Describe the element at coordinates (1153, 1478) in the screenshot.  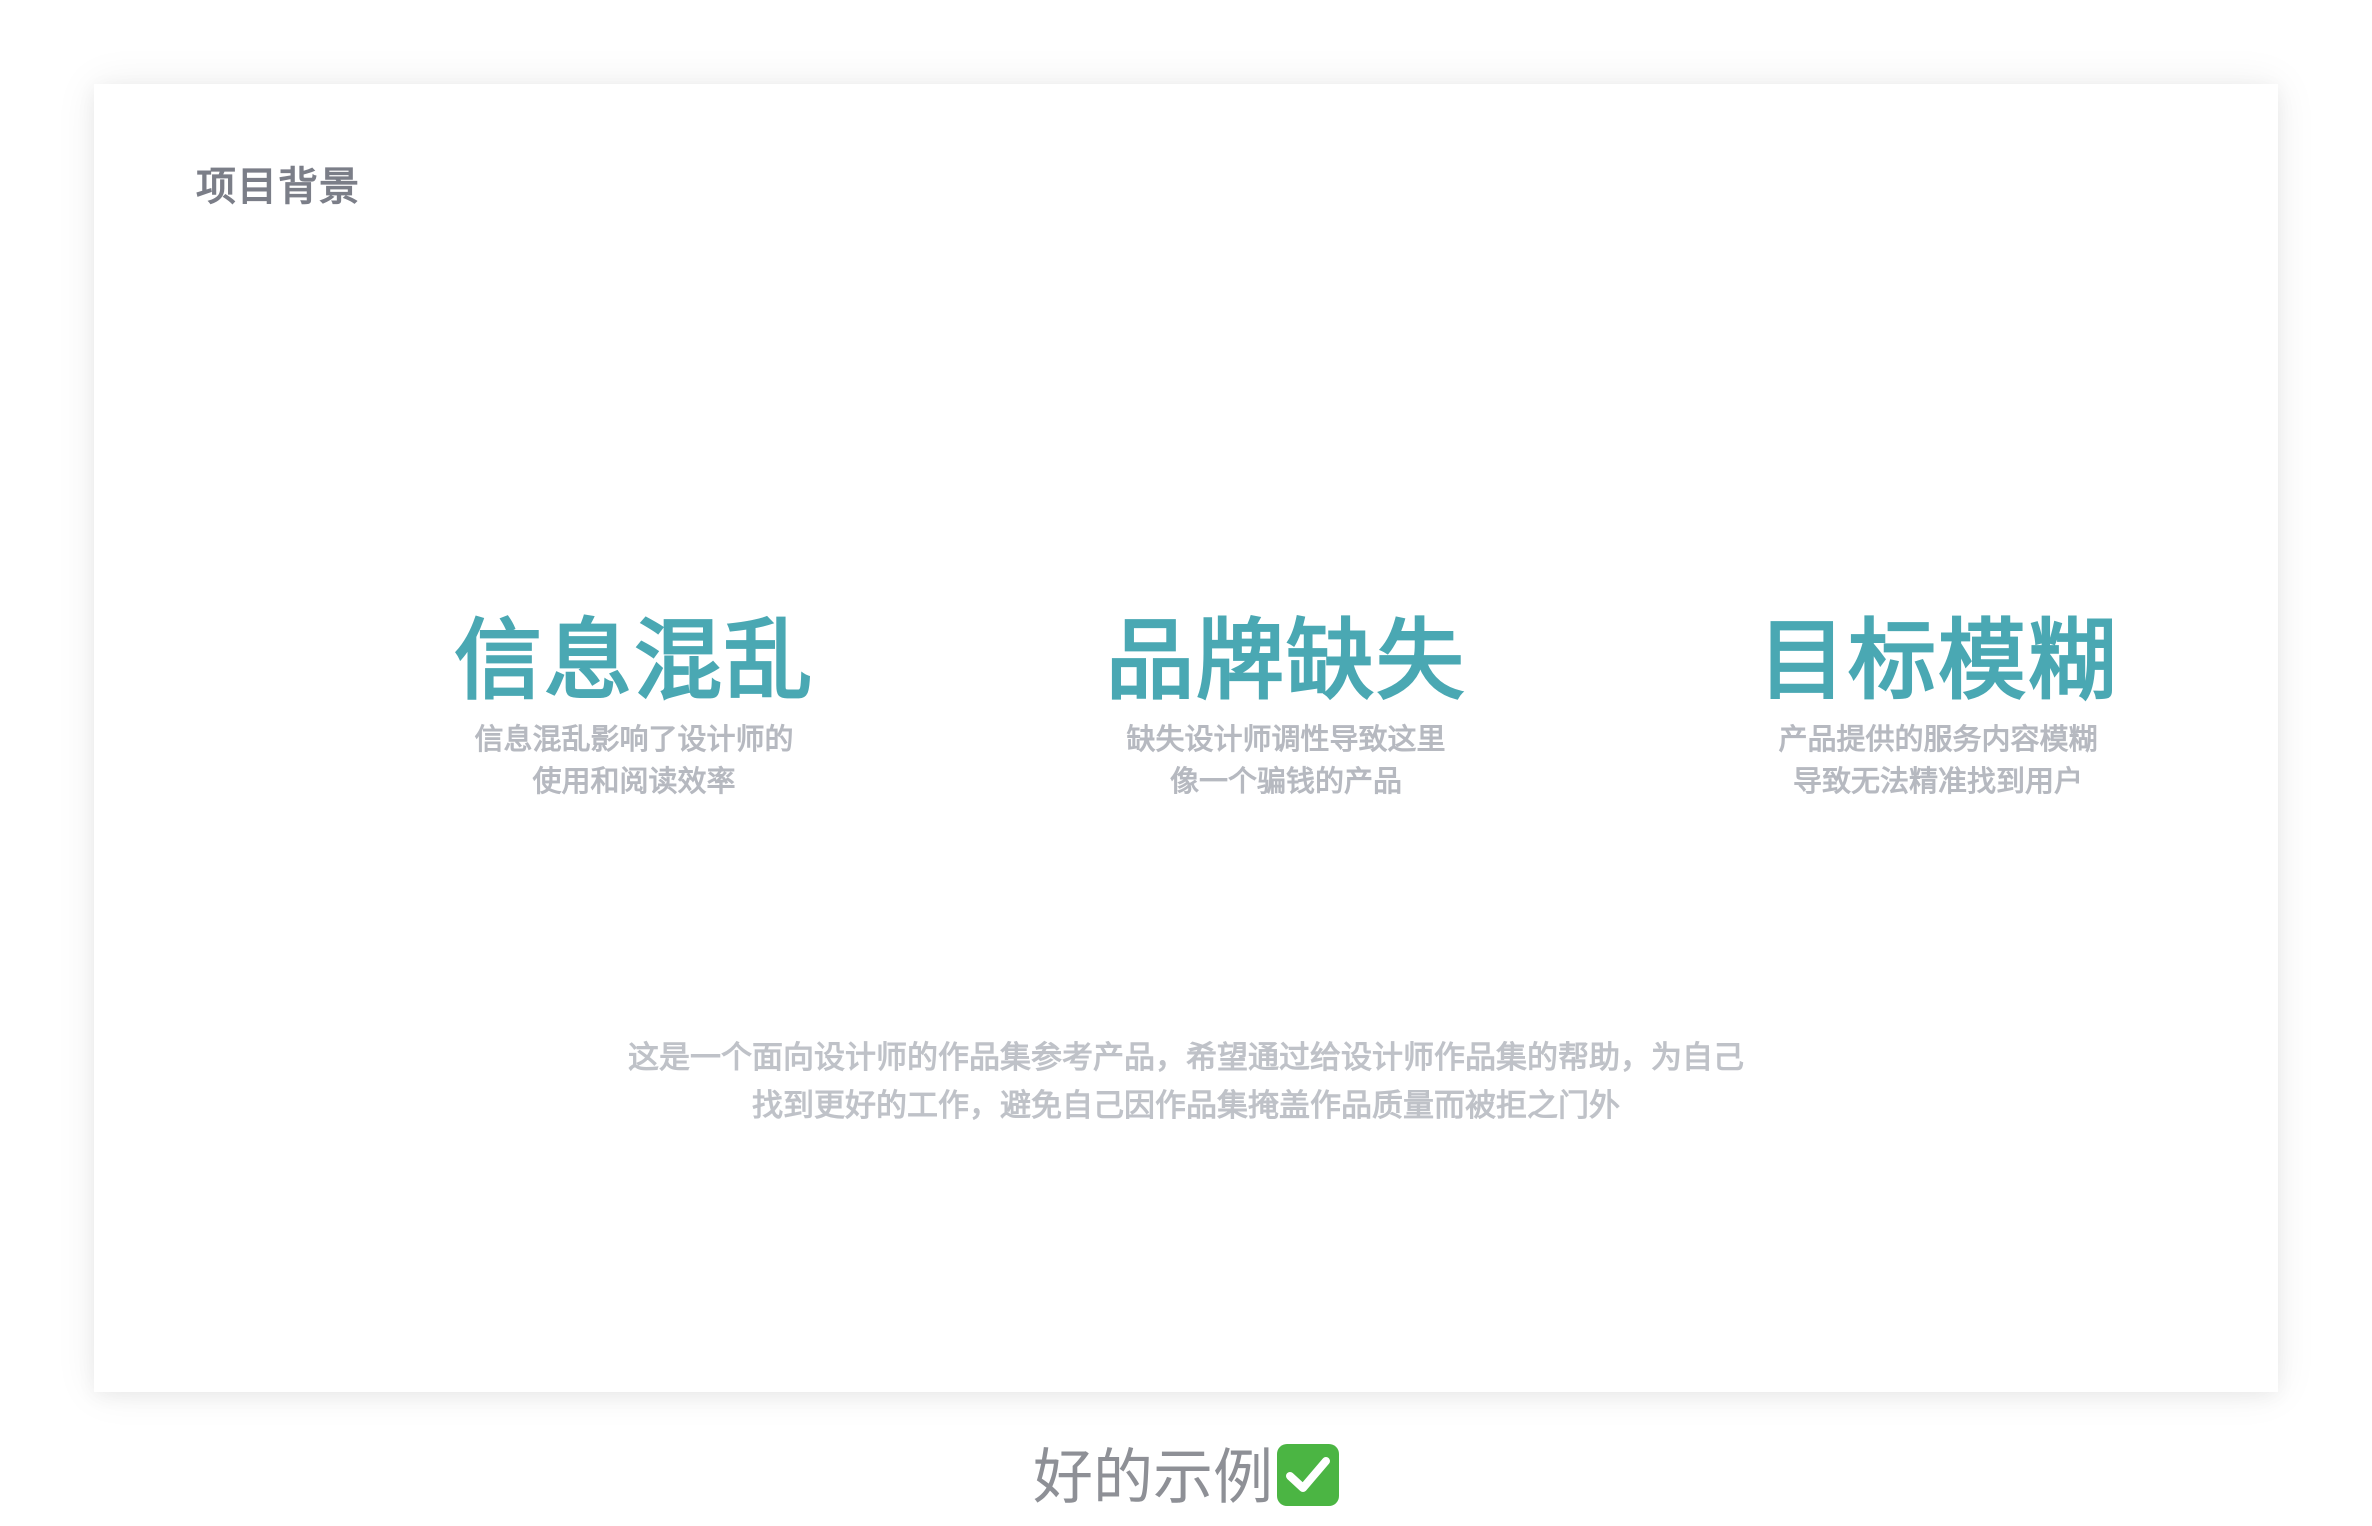
I see `caption-text: 好的示例` at that location.